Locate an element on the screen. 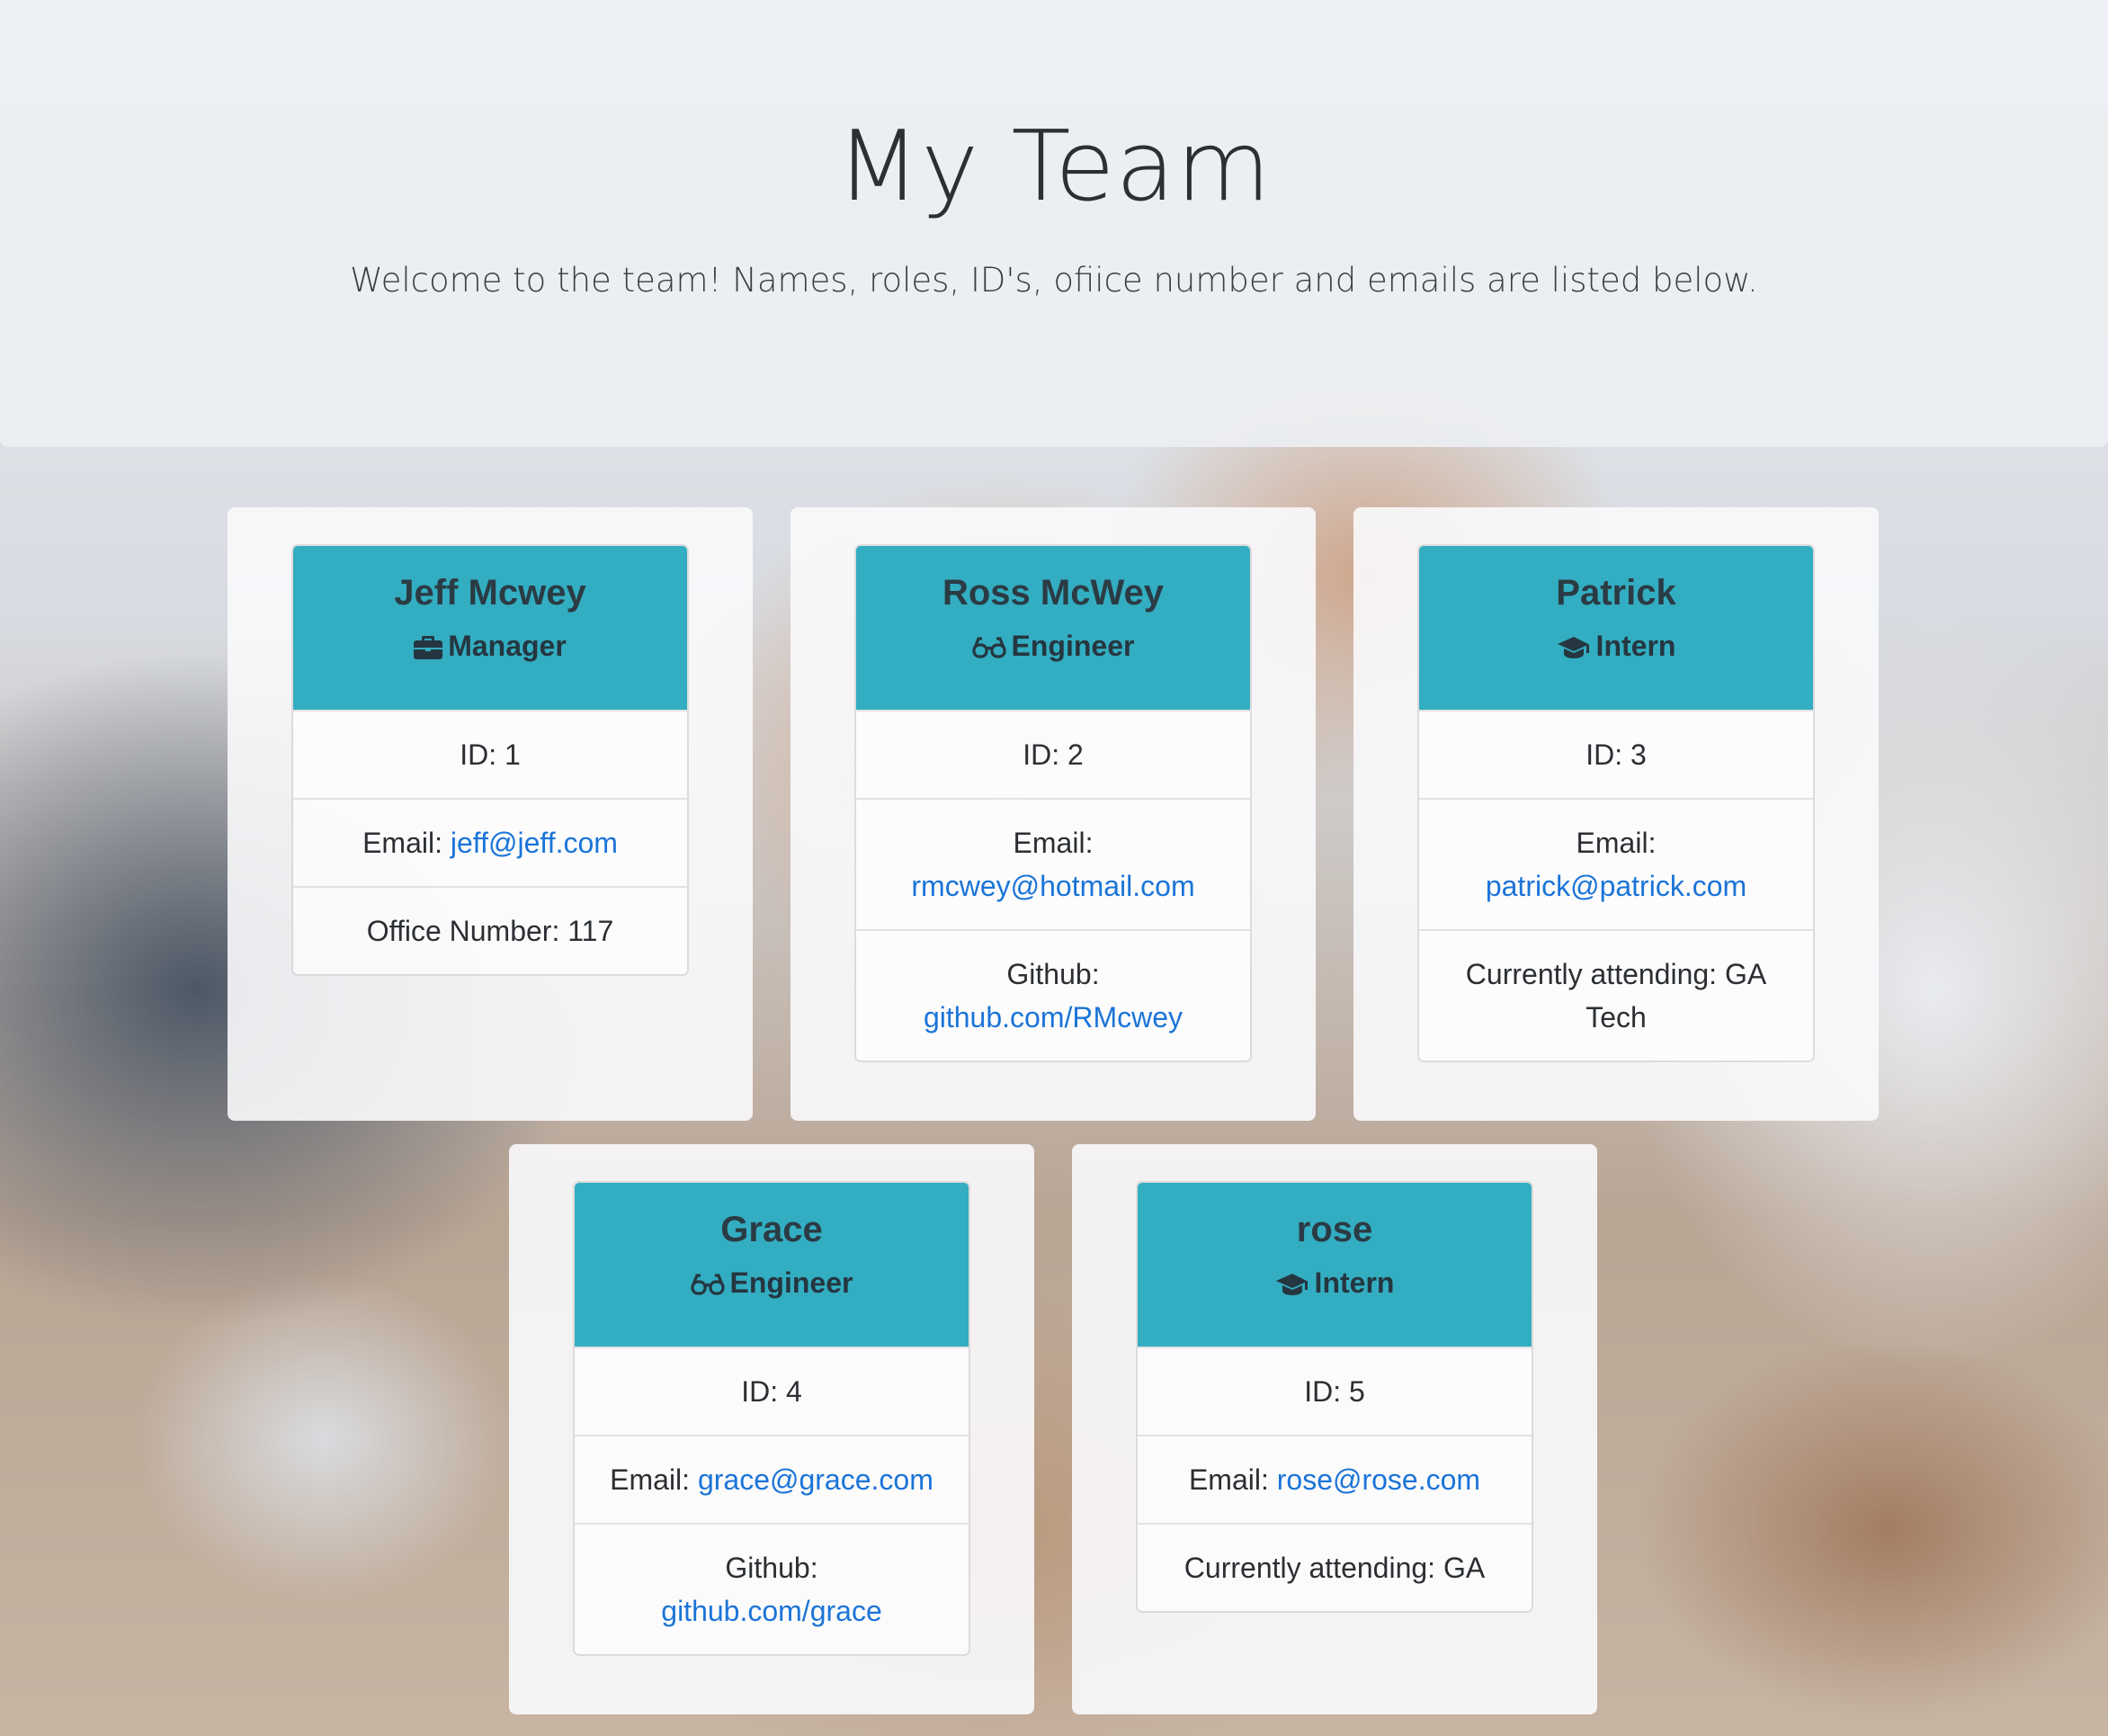  employee-id: ID: 1 is located at coordinates (490, 754).